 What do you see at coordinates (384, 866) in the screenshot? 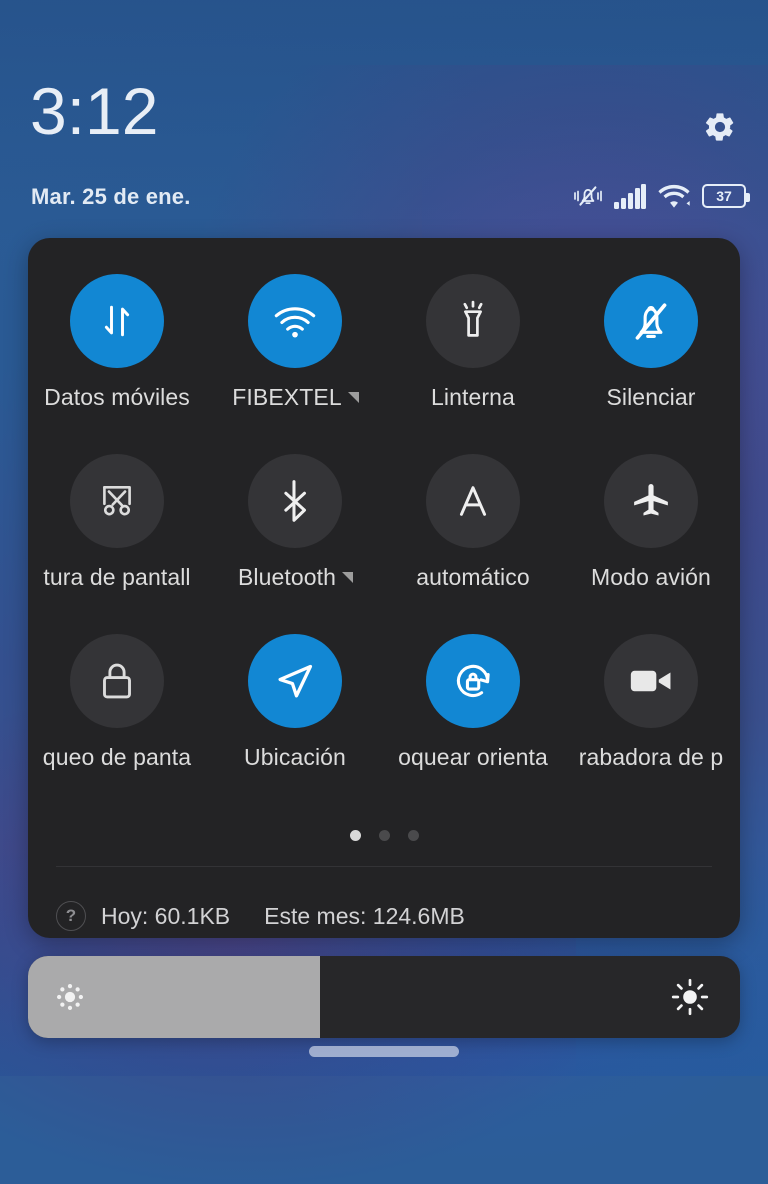
I see `panel-divider` at bounding box center [384, 866].